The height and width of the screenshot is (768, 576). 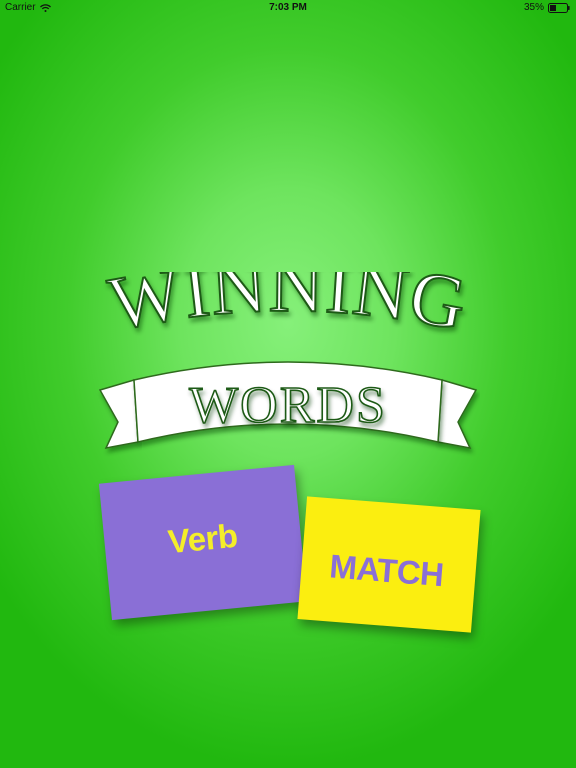 What do you see at coordinates (386, 569) in the screenshot?
I see `match-card-label: MATCH` at bounding box center [386, 569].